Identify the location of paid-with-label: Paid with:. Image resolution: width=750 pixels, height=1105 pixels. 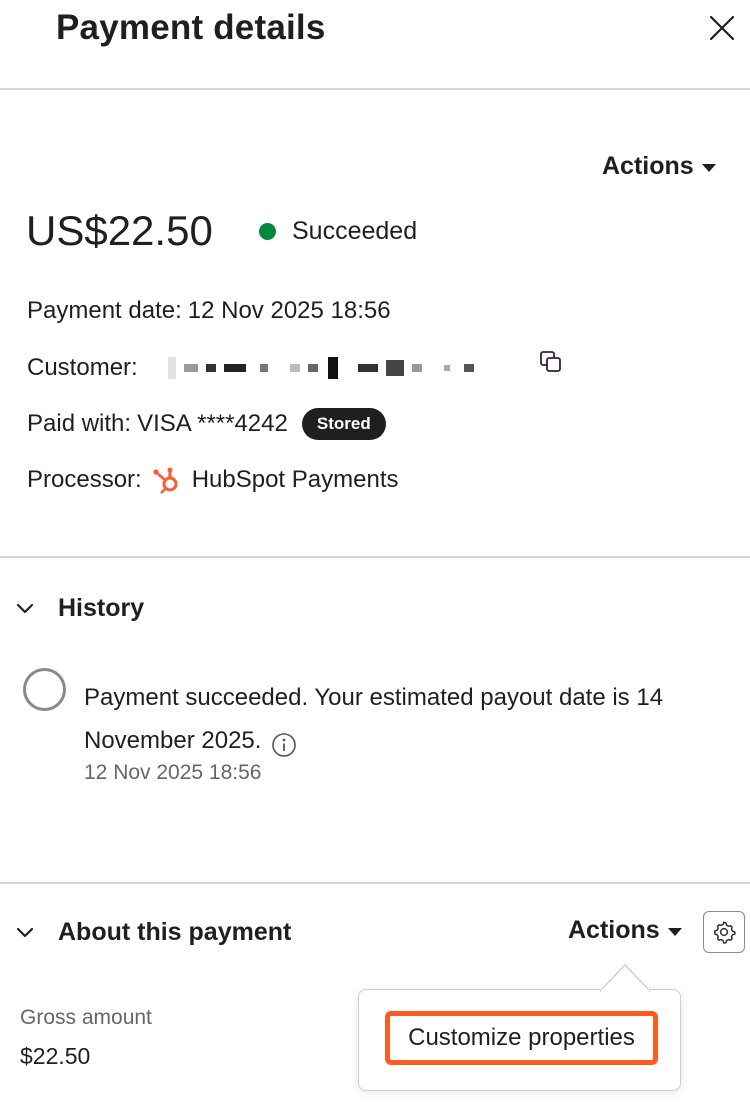
(79, 423).